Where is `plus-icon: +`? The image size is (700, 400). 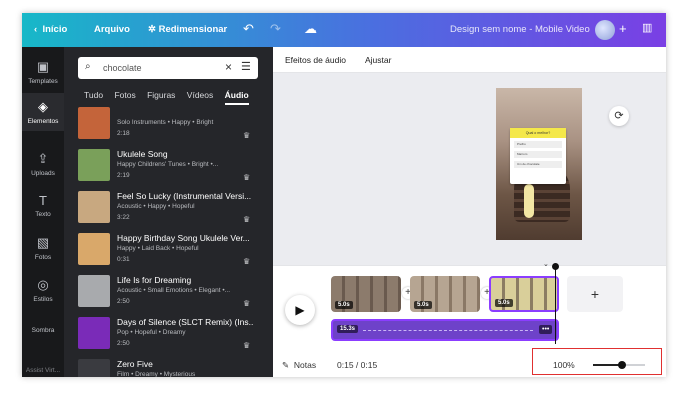 plus-icon: + is located at coordinates (595, 294).